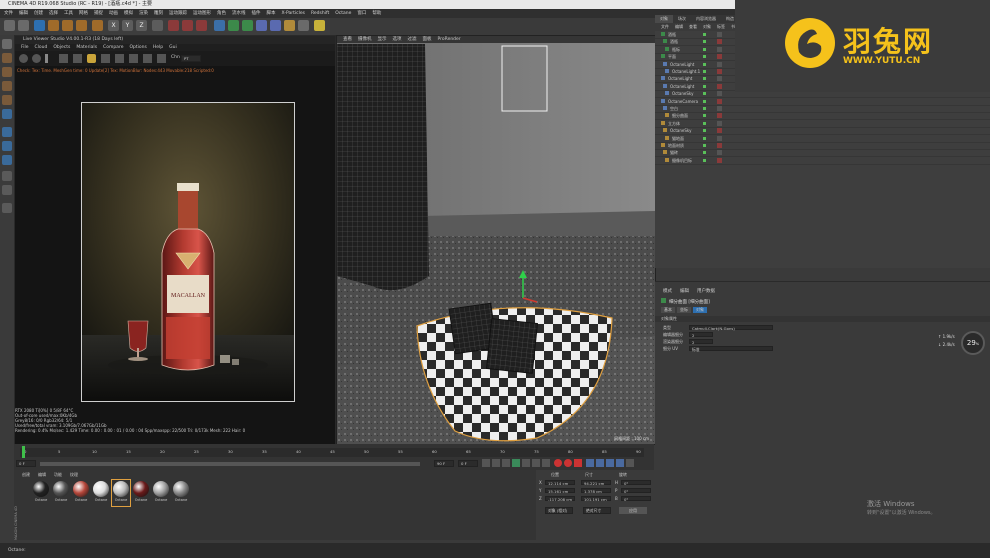 The height and width of the screenshot is (558, 990). Describe the element at coordinates (158, 47) in the screenshot. I see `live-viewer-menu-item: Help` at that location.